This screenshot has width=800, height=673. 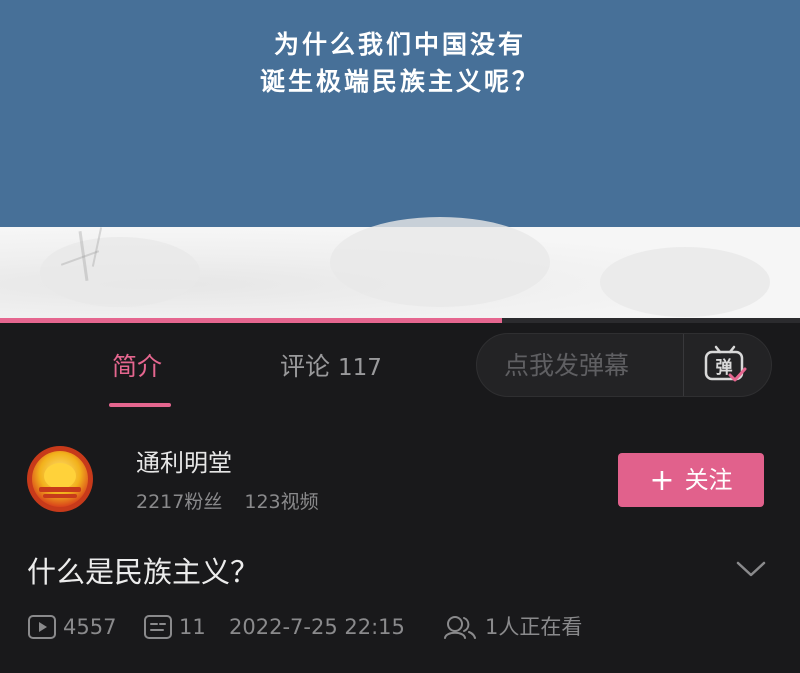 I want to click on tab-comments-count: 117, so click(x=360, y=368).